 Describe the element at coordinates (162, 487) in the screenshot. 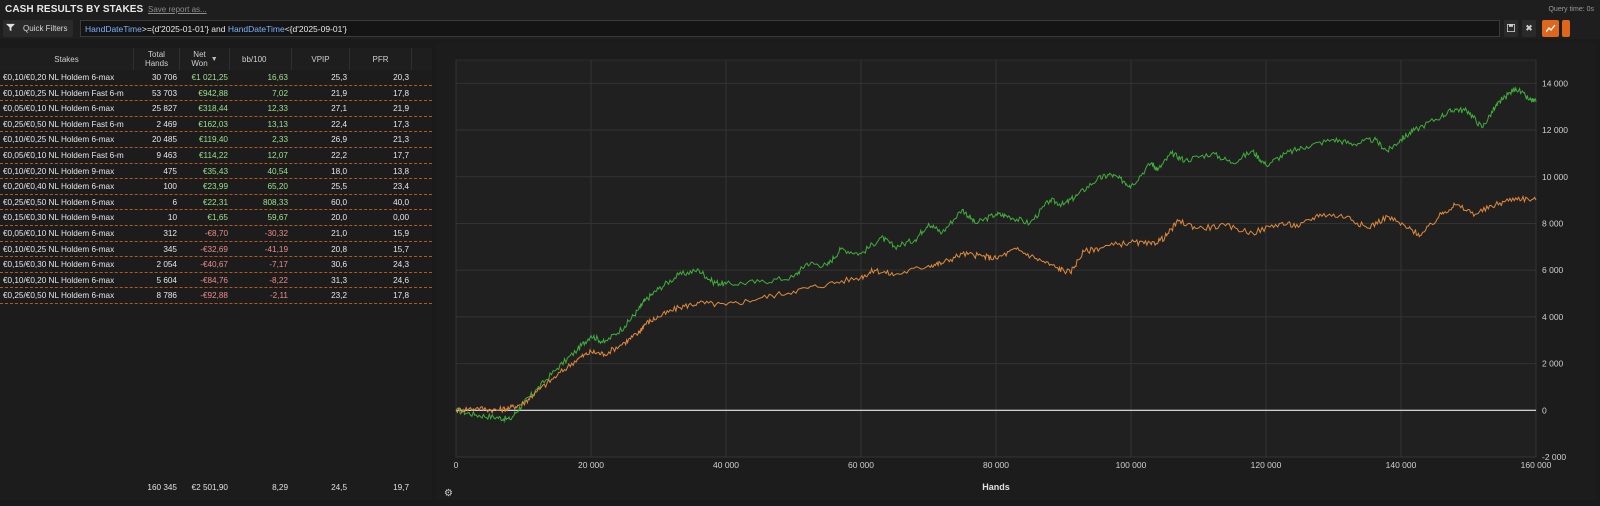

I see `total-hands: 160 345` at that location.